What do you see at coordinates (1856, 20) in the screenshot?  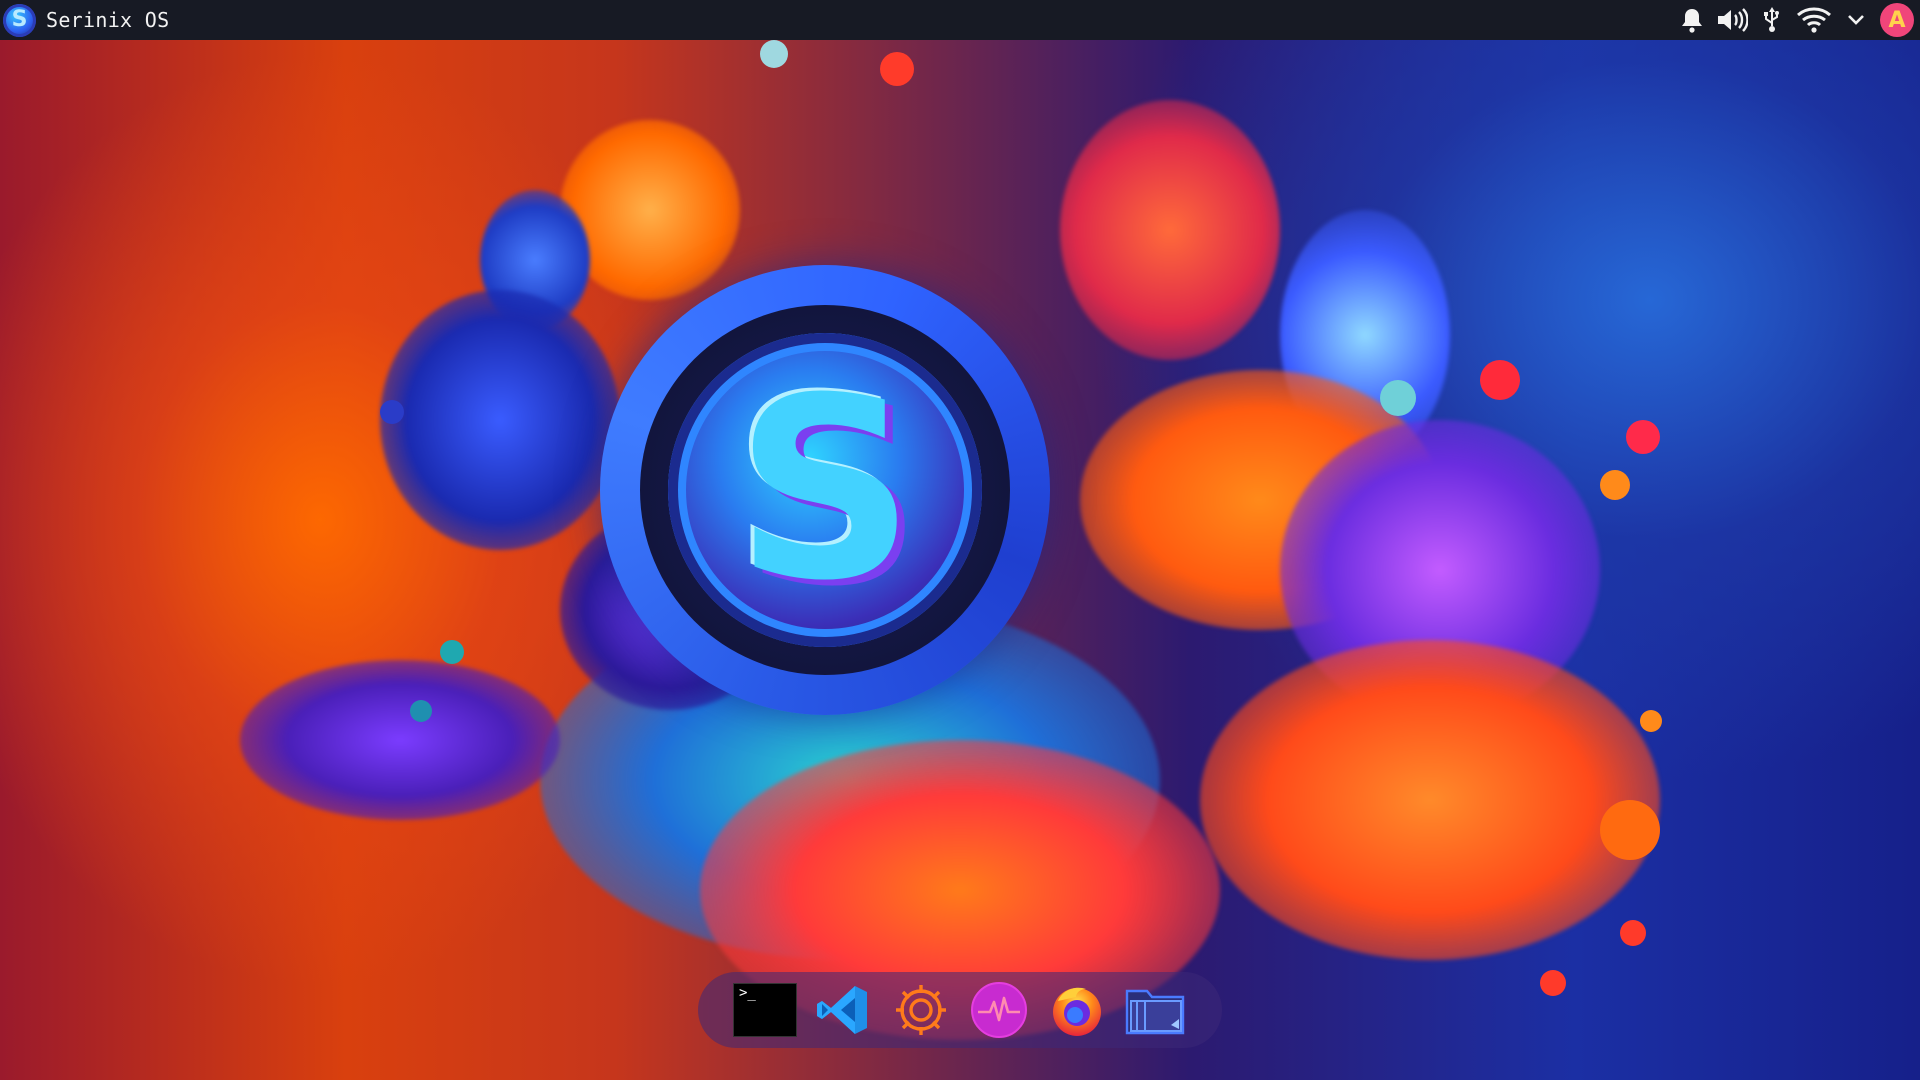 I see `chevron-down-icon` at bounding box center [1856, 20].